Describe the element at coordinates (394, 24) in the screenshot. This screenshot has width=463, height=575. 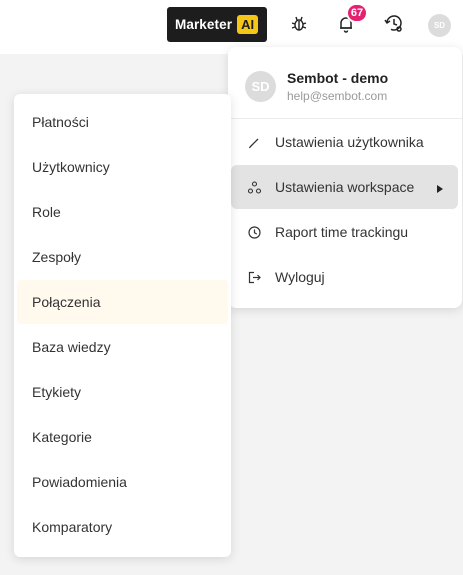
I see `history-settings-icon` at that location.